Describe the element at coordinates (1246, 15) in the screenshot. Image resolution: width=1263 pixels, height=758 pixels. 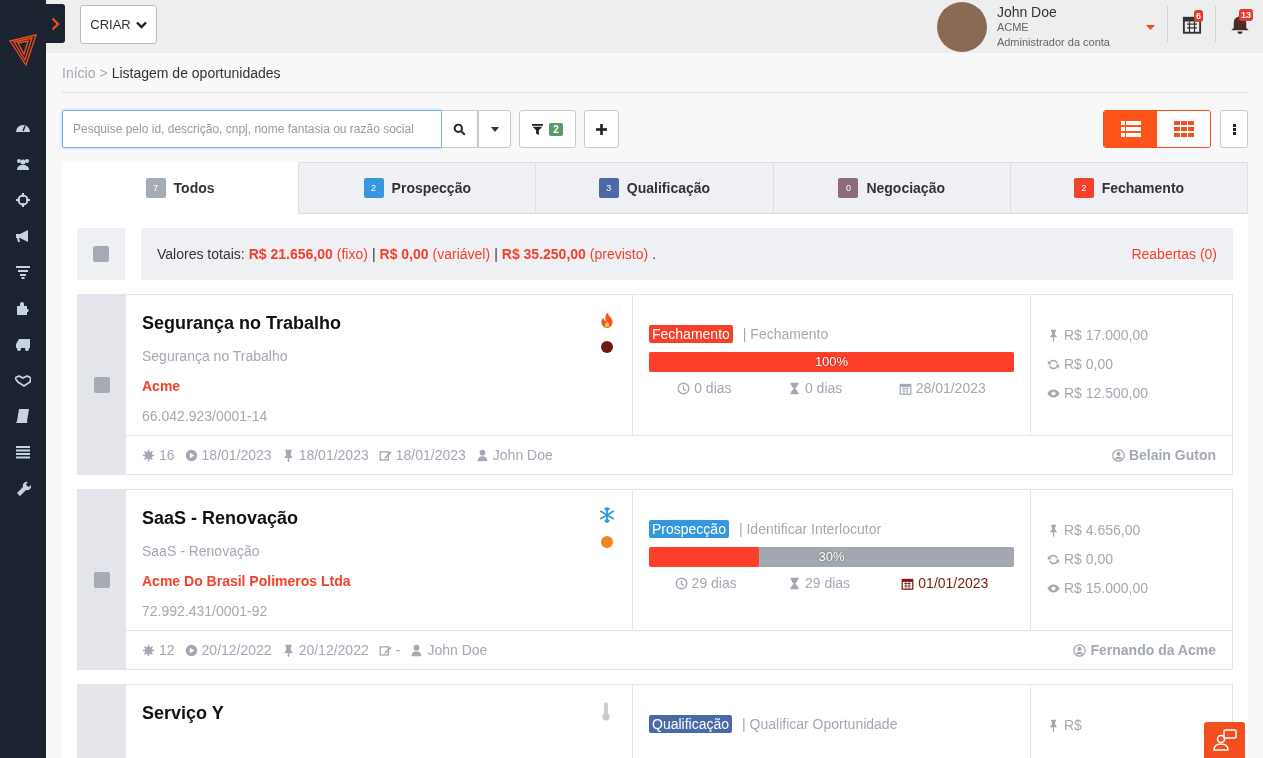
I see `notifications-count: 13` at that location.